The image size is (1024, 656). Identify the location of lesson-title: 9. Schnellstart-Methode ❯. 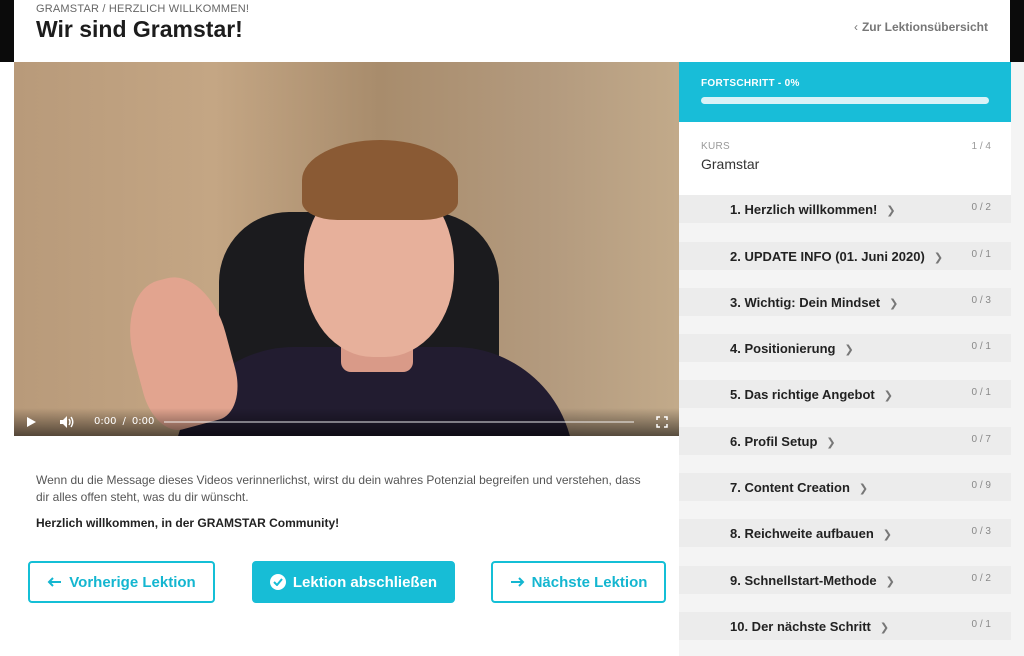
(812, 580).